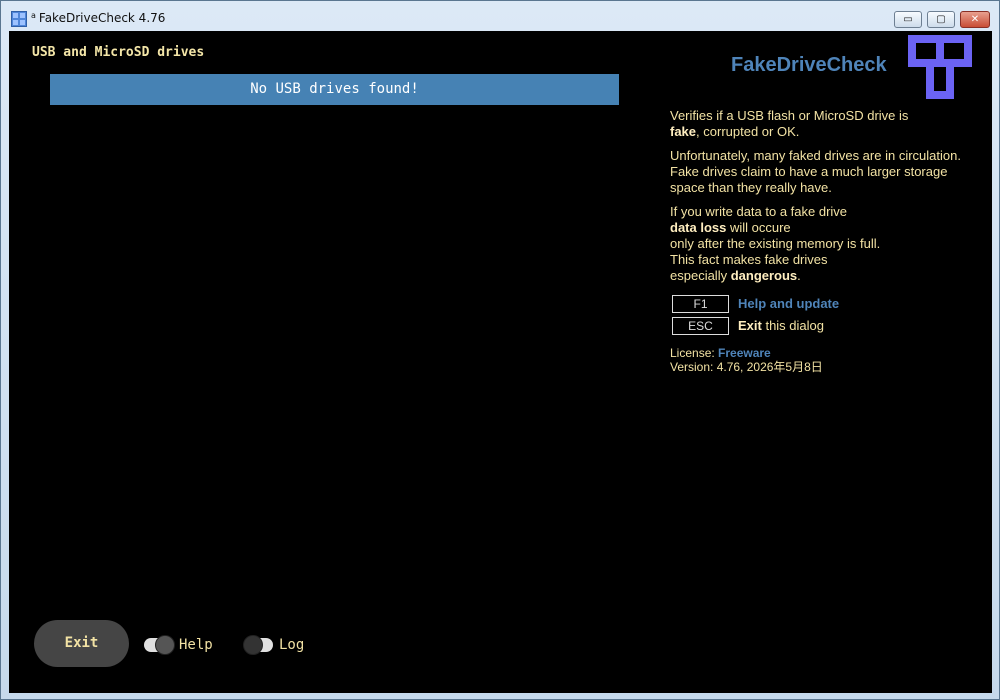 The image size is (1000, 700). What do you see at coordinates (292, 644) in the screenshot?
I see `log-toggle-label: Log` at bounding box center [292, 644].